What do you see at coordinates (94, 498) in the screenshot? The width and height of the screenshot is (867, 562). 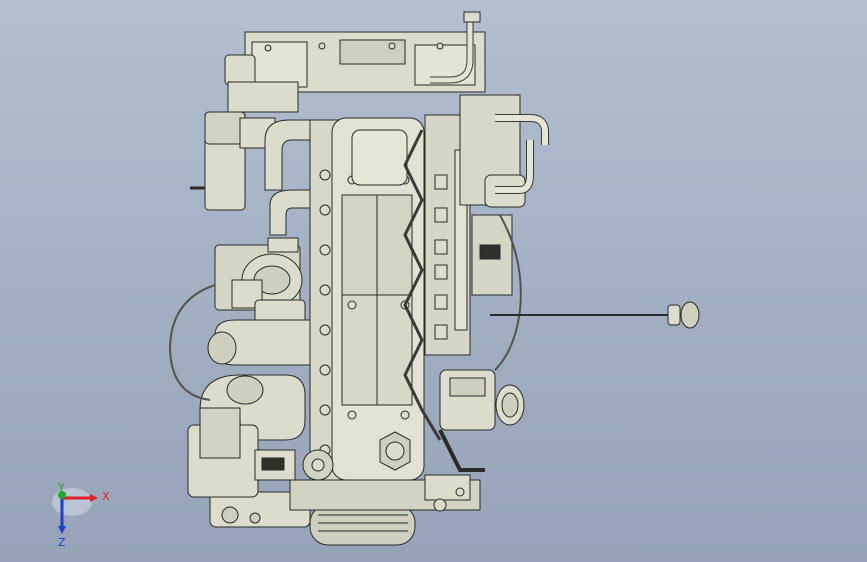 I see `x-axis-arrowhead` at bounding box center [94, 498].